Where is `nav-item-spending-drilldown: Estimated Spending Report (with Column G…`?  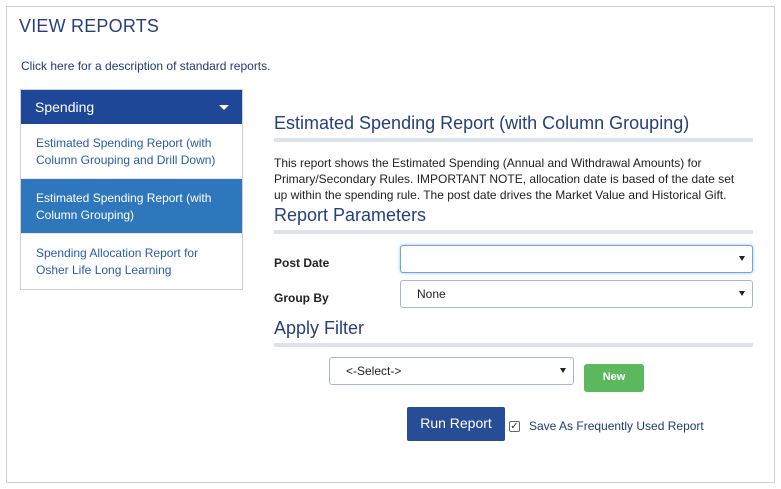 nav-item-spending-drilldown: Estimated Spending Report (with Column G… is located at coordinates (131, 151).